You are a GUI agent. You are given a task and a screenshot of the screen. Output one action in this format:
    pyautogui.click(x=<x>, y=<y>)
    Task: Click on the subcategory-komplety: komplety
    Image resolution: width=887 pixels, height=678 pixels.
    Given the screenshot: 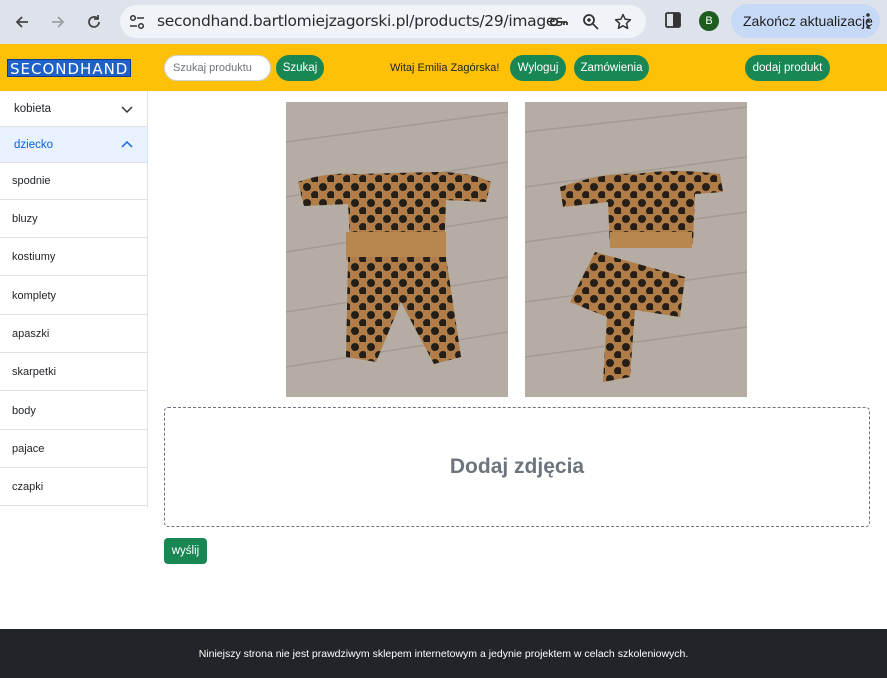 What is the action you would take?
    pyautogui.click(x=73, y=296)
    